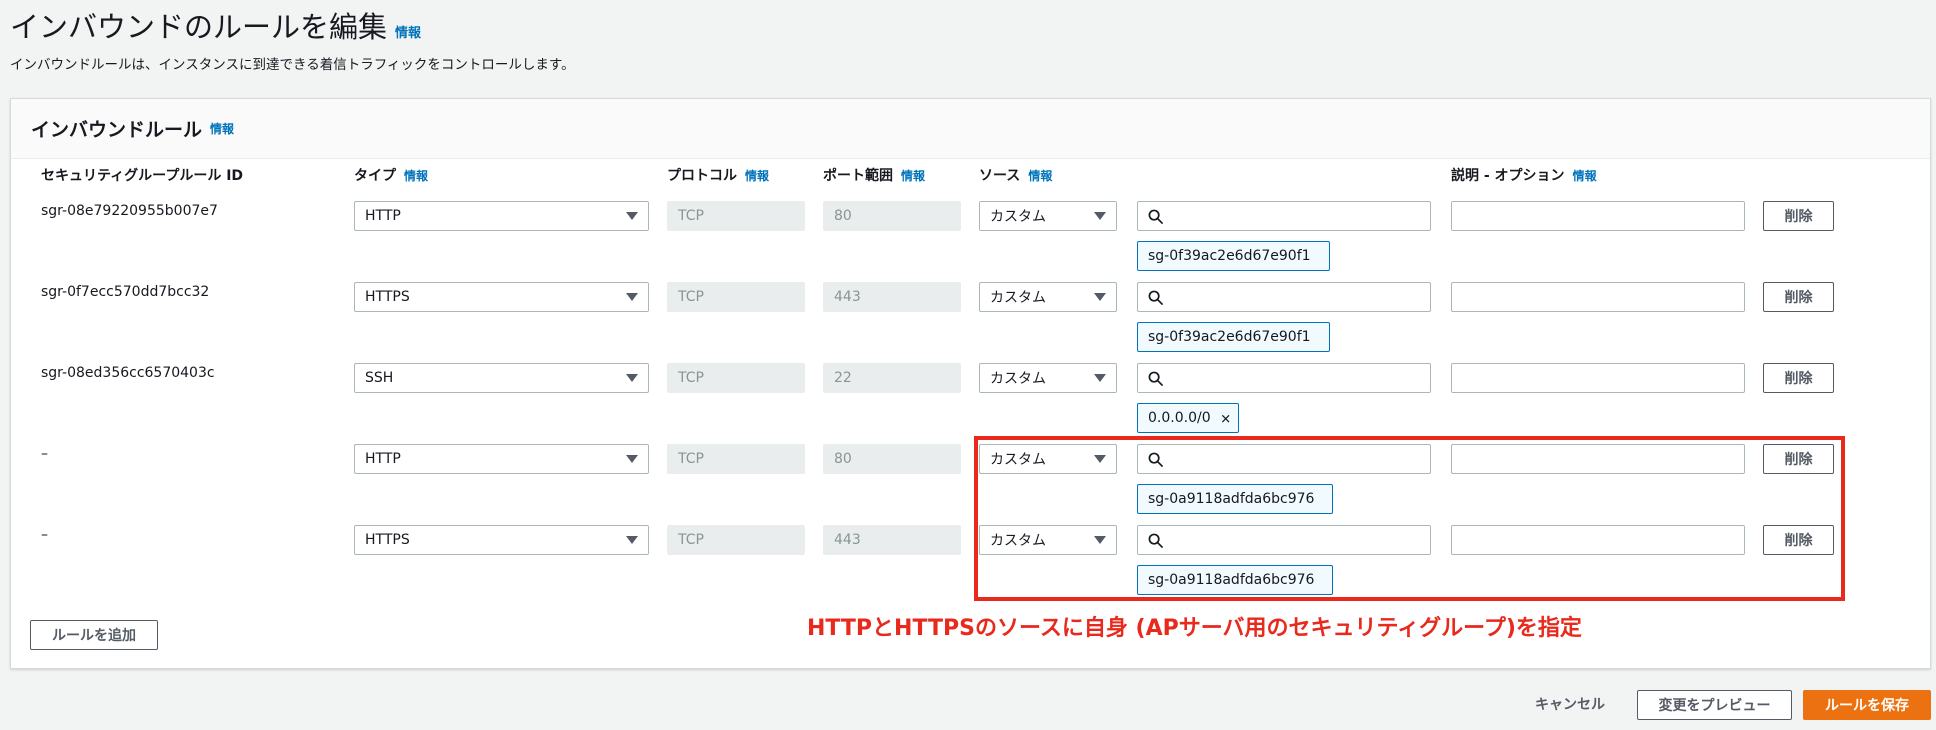 The height and width of the screenshot is (730, 1936). What do you see at coordinates (501, 378) in the screenshot?
I see `type-select: SSH` at bounding box center [501, 378].